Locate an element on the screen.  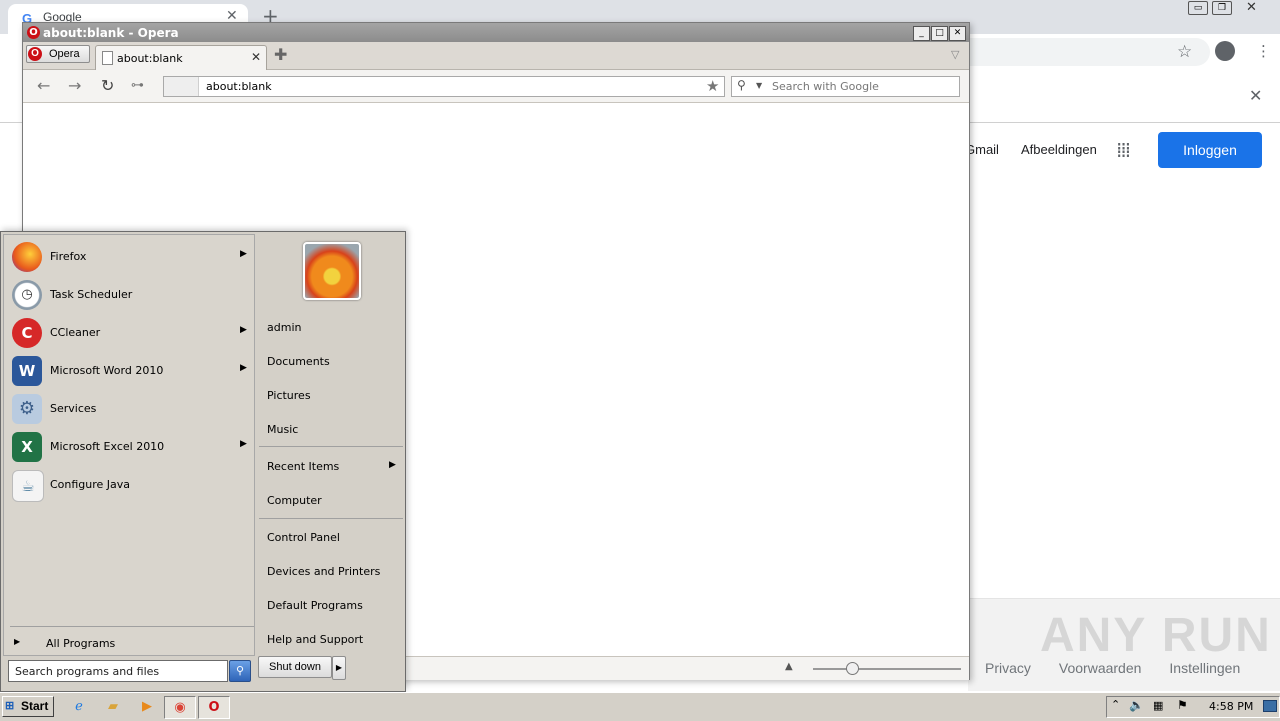
back-icon: ← is located at coordinates (43, 85).